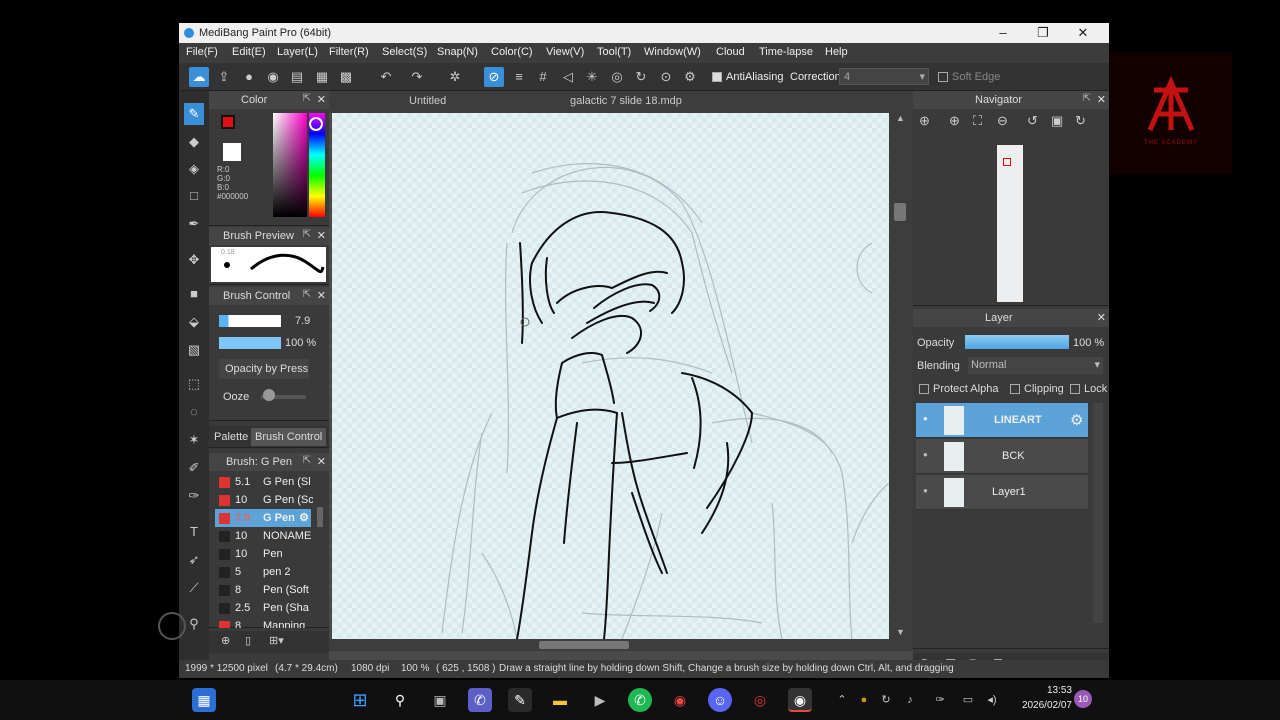 The height and width of the screenshot is (720, 1280). Describe the element at coordinates (194, 142) in the screenshot. I see `eraser-tool-icon: ◆` at that location.